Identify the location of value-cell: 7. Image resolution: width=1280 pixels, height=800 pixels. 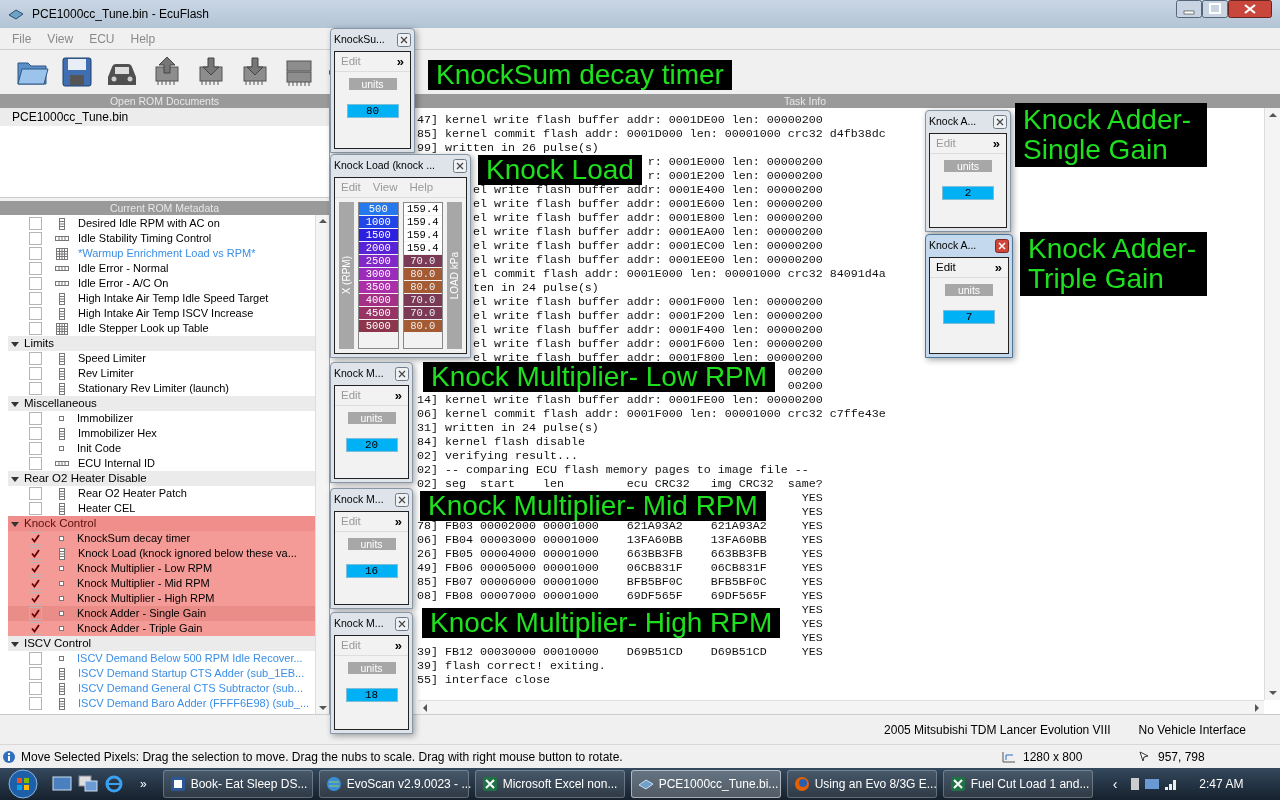
(969, 317).